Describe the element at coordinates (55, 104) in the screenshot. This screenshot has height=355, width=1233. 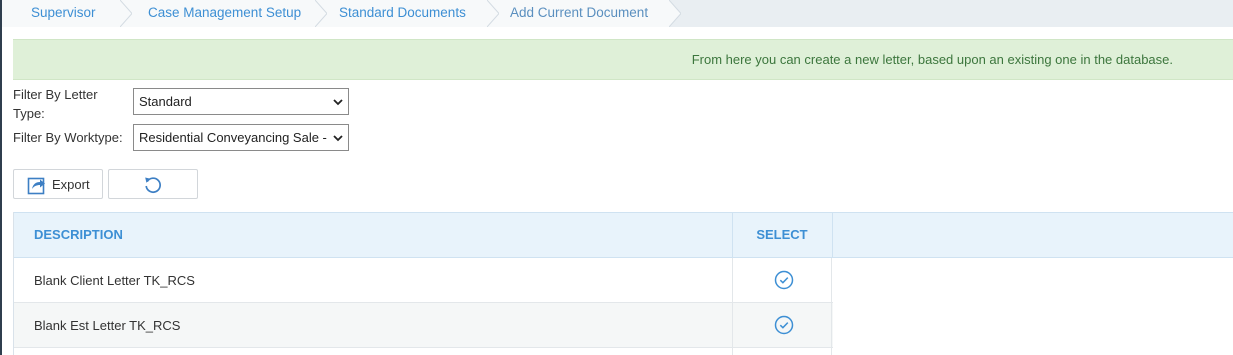
I see `filter-letter-type-label: Filter By Letter Type:` at that location.